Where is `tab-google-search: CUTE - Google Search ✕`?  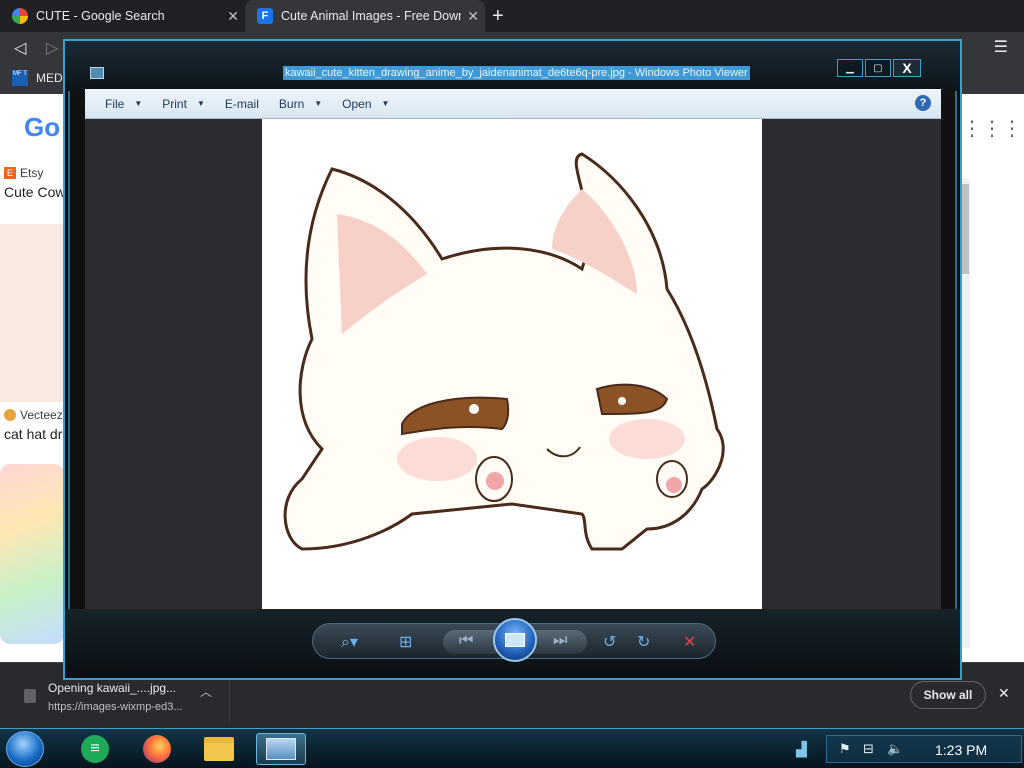
tab-google-search: CUTE - Google Search ✕ is located at coordinates (122, 16).